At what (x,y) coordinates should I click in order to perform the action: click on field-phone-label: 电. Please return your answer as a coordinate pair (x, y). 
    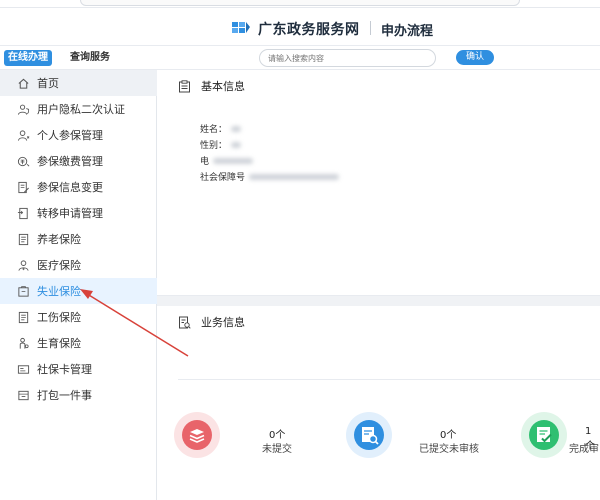
    Looking at the image, I should click on (205, 162).